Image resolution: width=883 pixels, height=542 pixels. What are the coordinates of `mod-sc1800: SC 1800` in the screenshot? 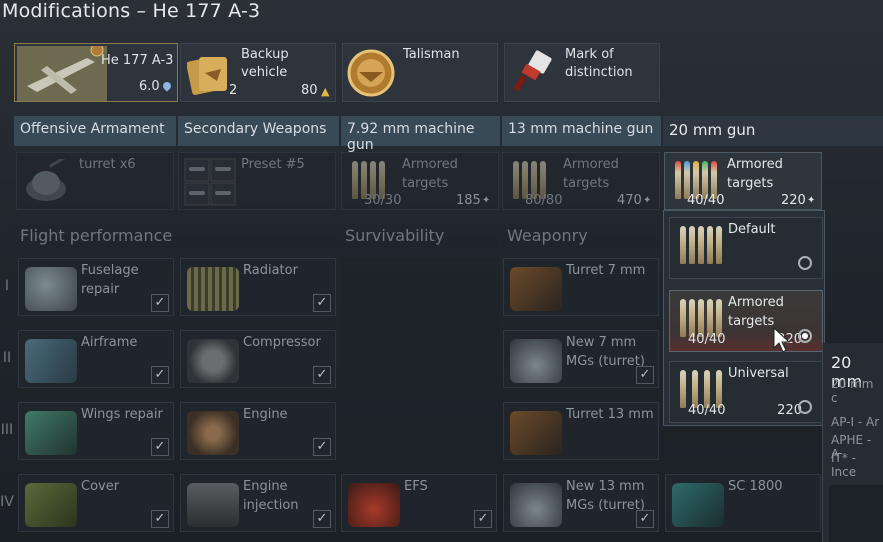 It's located at (743, 503).